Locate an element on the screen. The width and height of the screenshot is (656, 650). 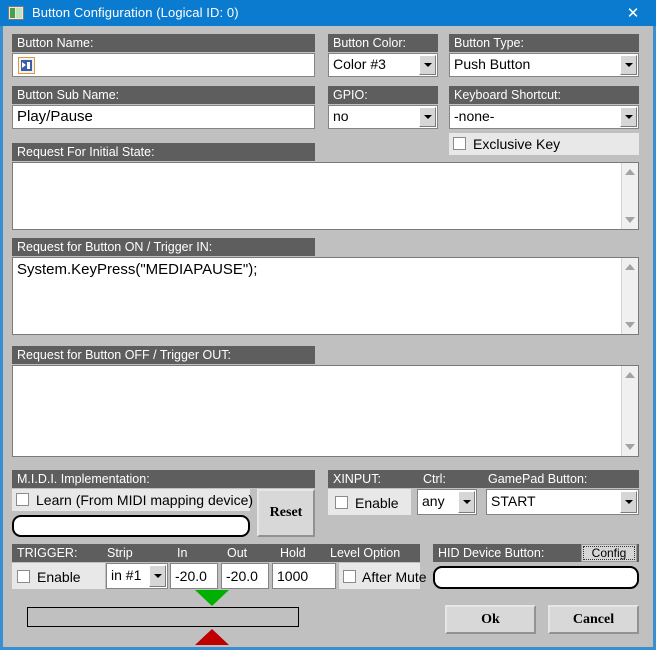
gpio-select: no is located at coordinates (383, 117).